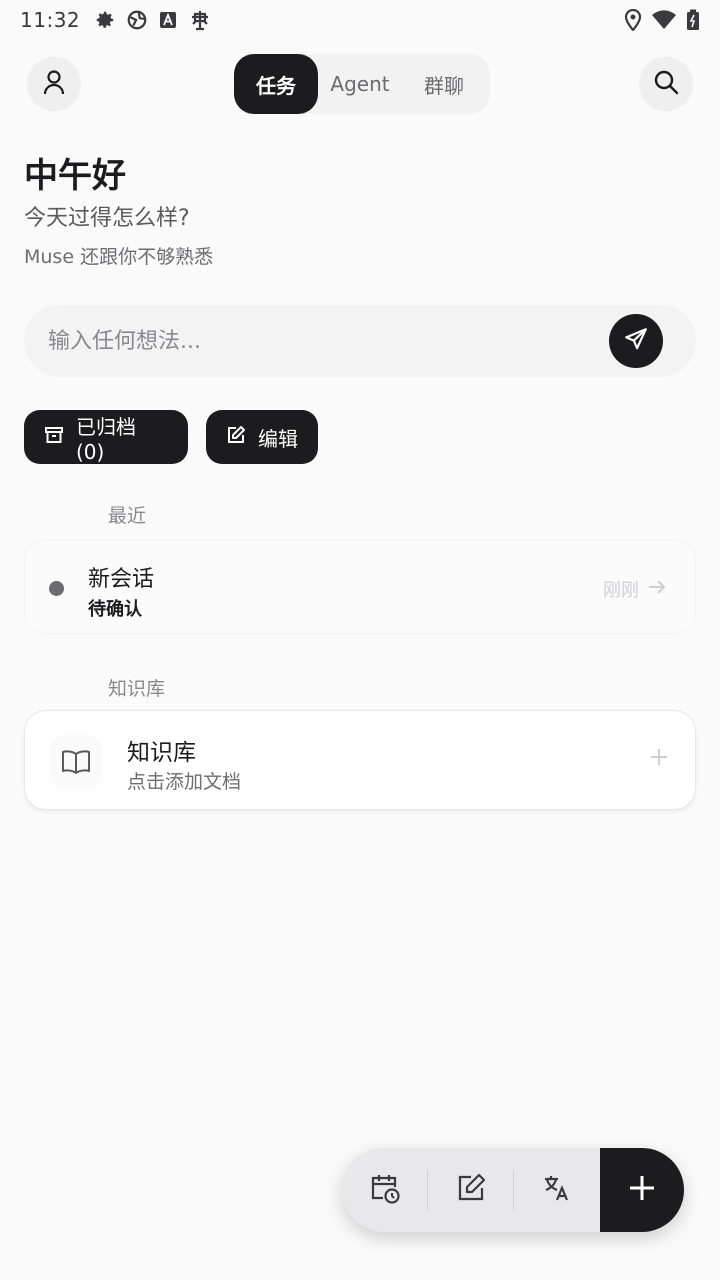 The width and height of the screenshot is (720, 1280). I want to click on wifi-icon, so click(664, 20).